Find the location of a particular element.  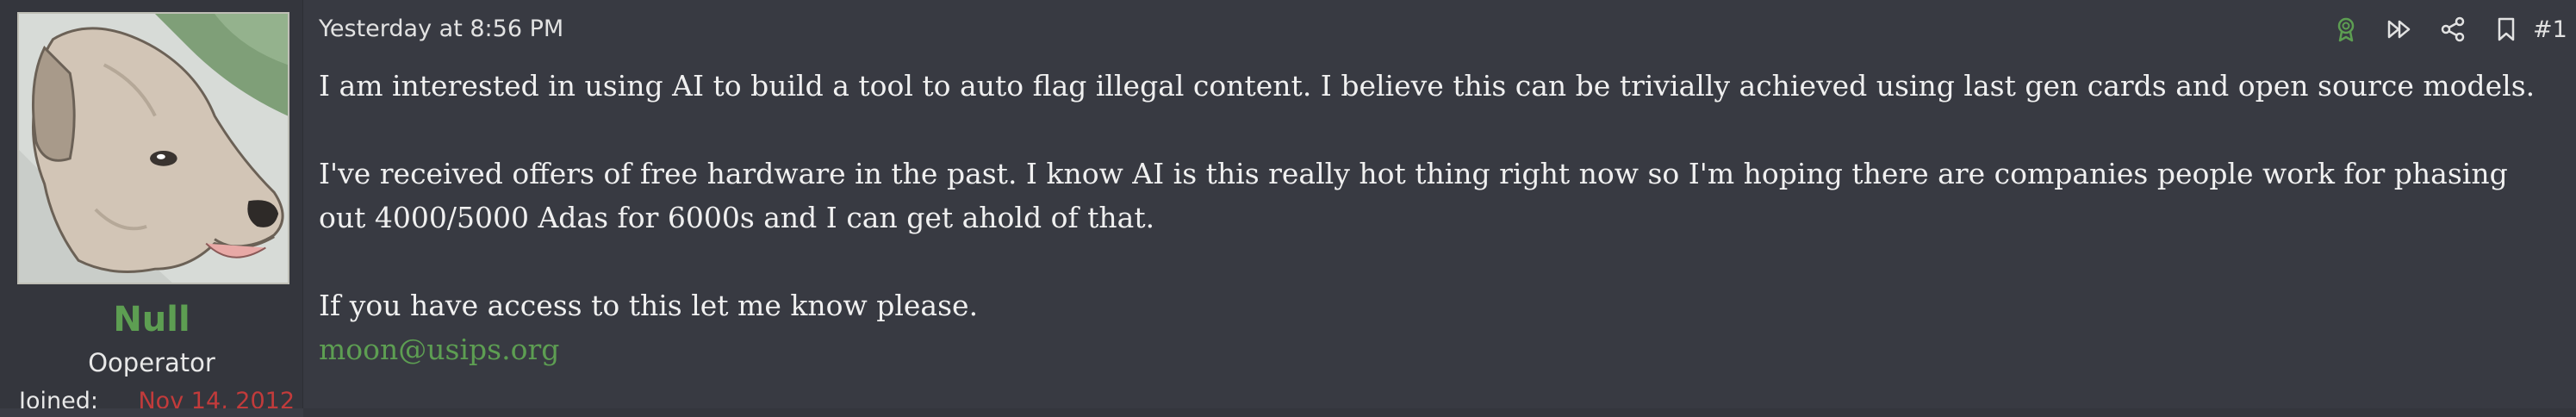

avatar is located at coordinates (153, 148).